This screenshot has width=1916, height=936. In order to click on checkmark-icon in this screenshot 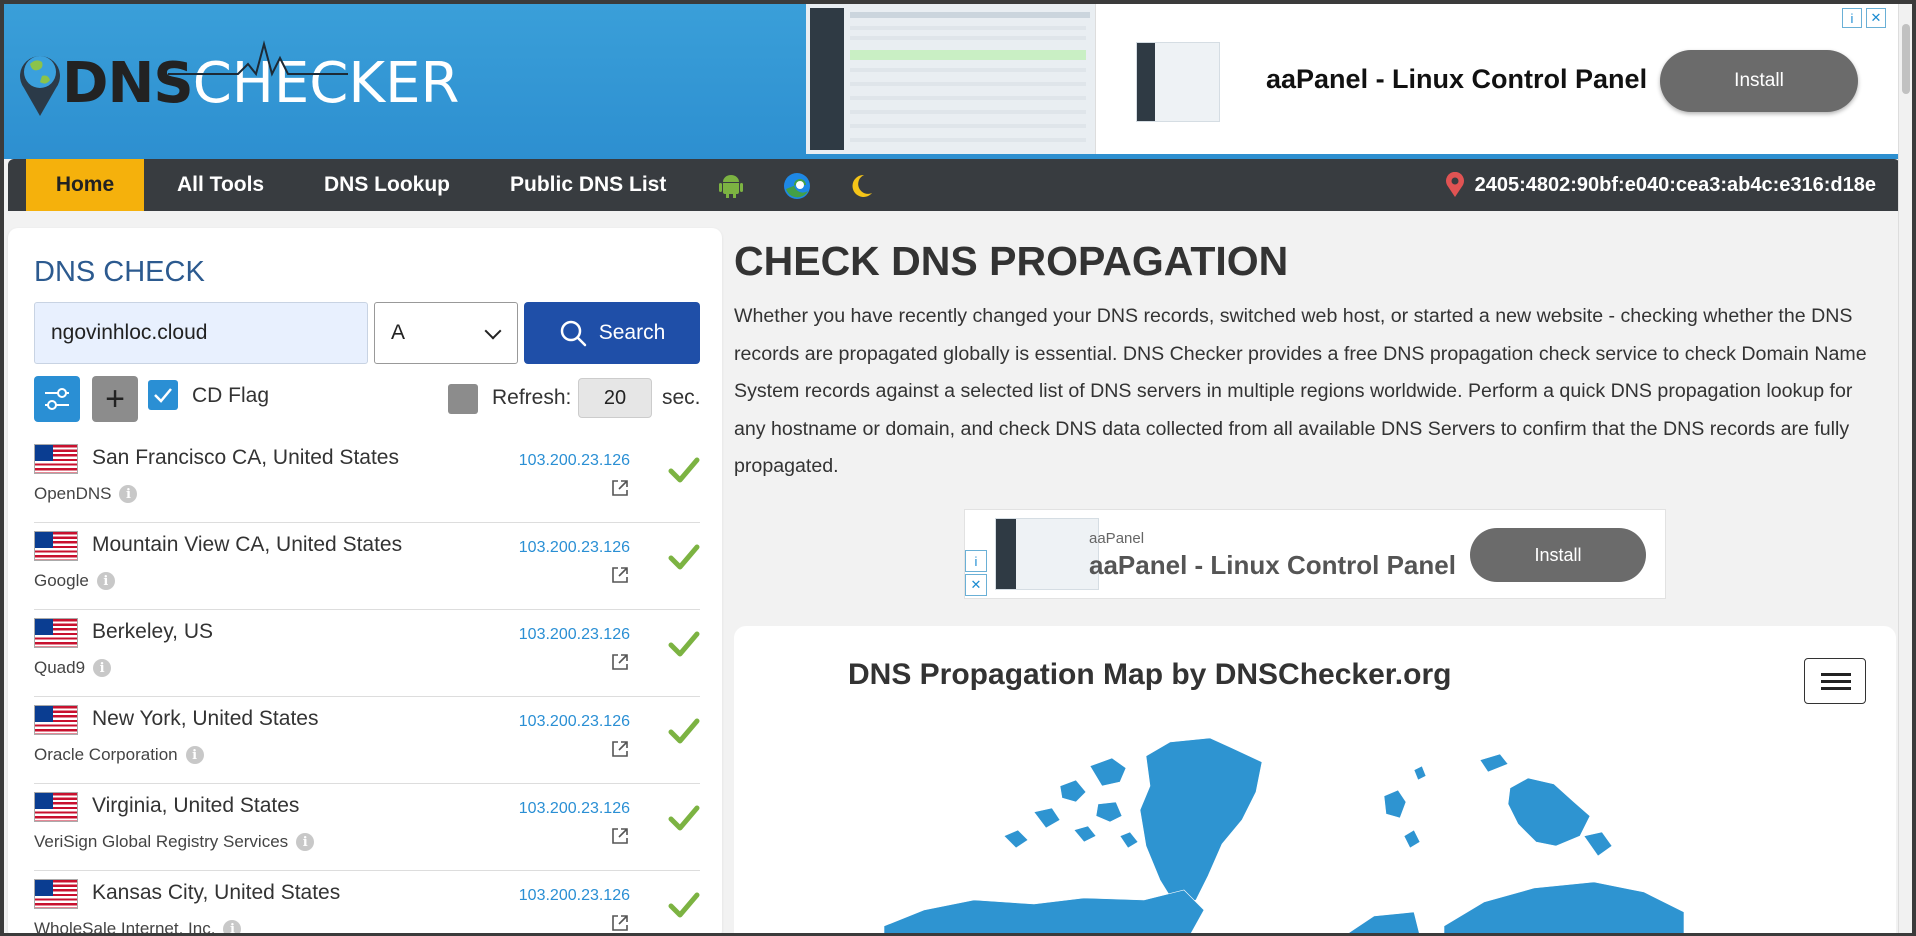, I will do `click(163, 395)`.